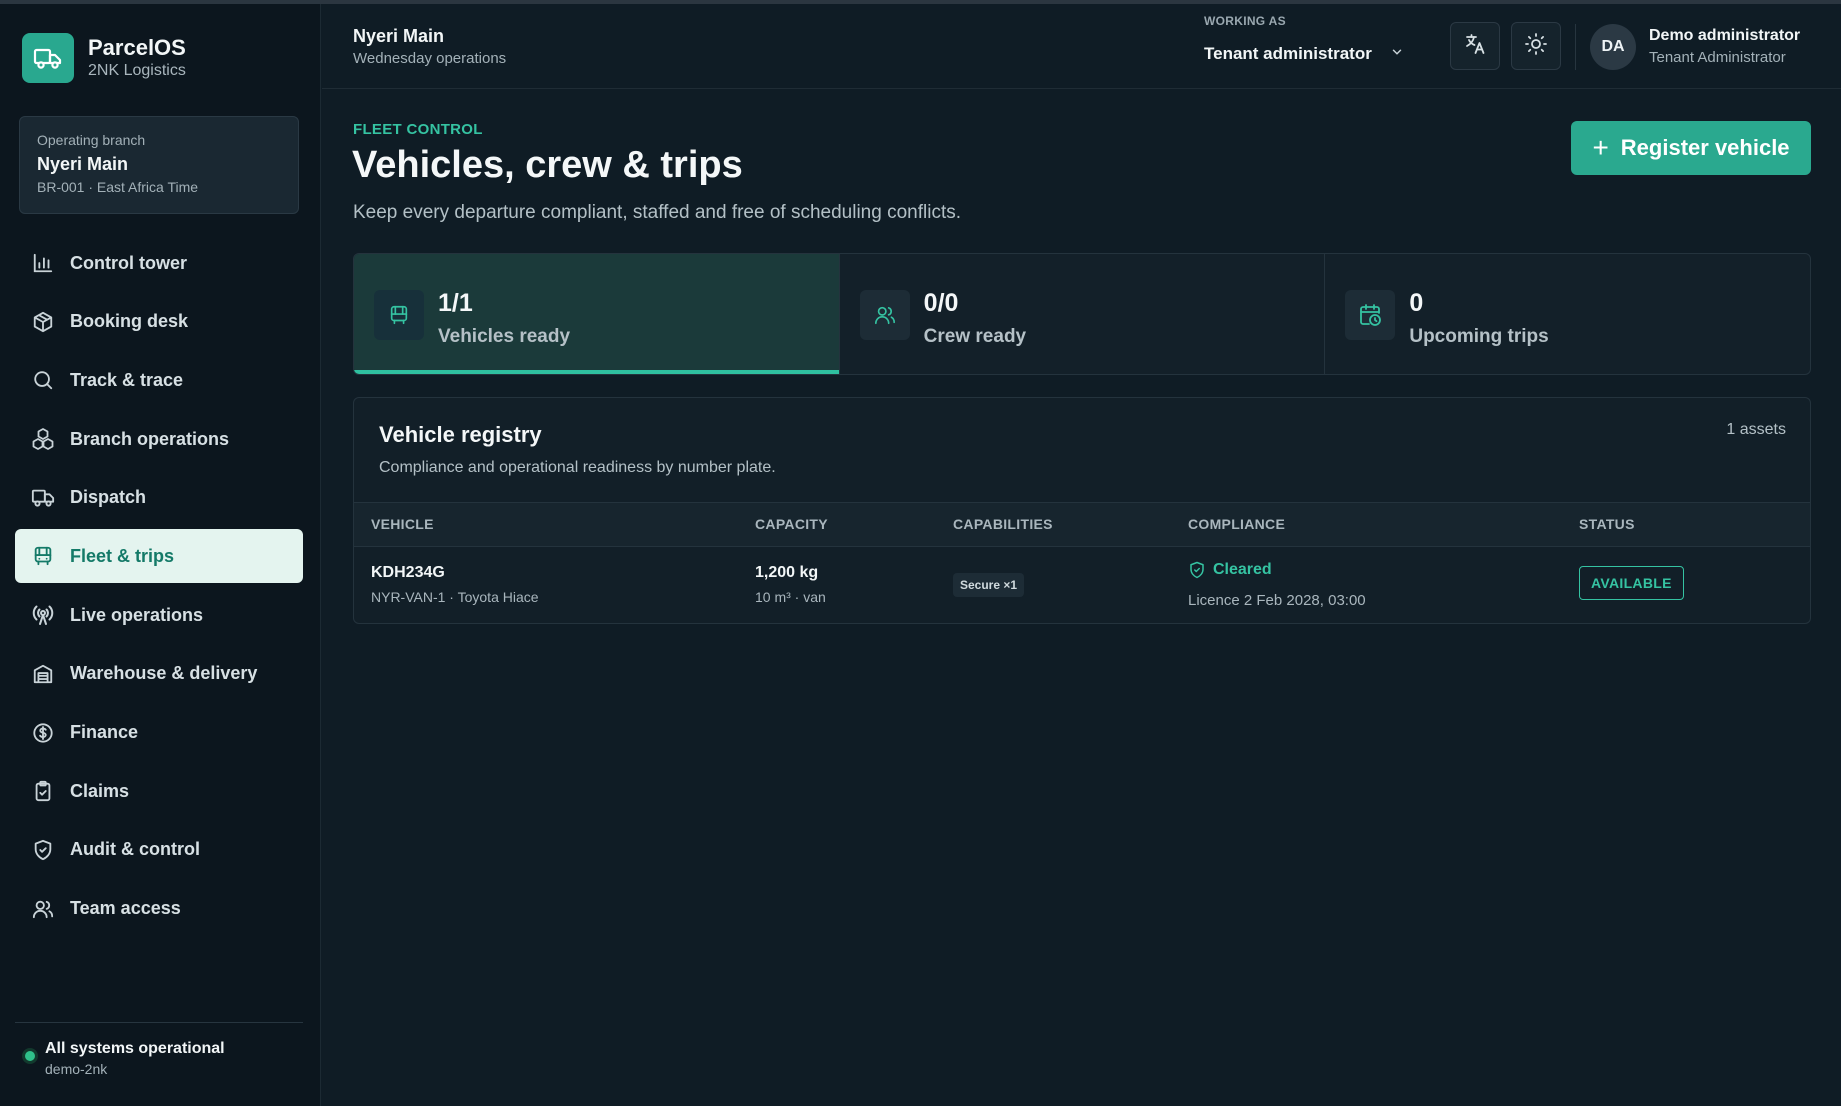 The height and width of the screenshot is (1106, 1841). I want to click on column-header-status: STATUS, so click(1607, 524).